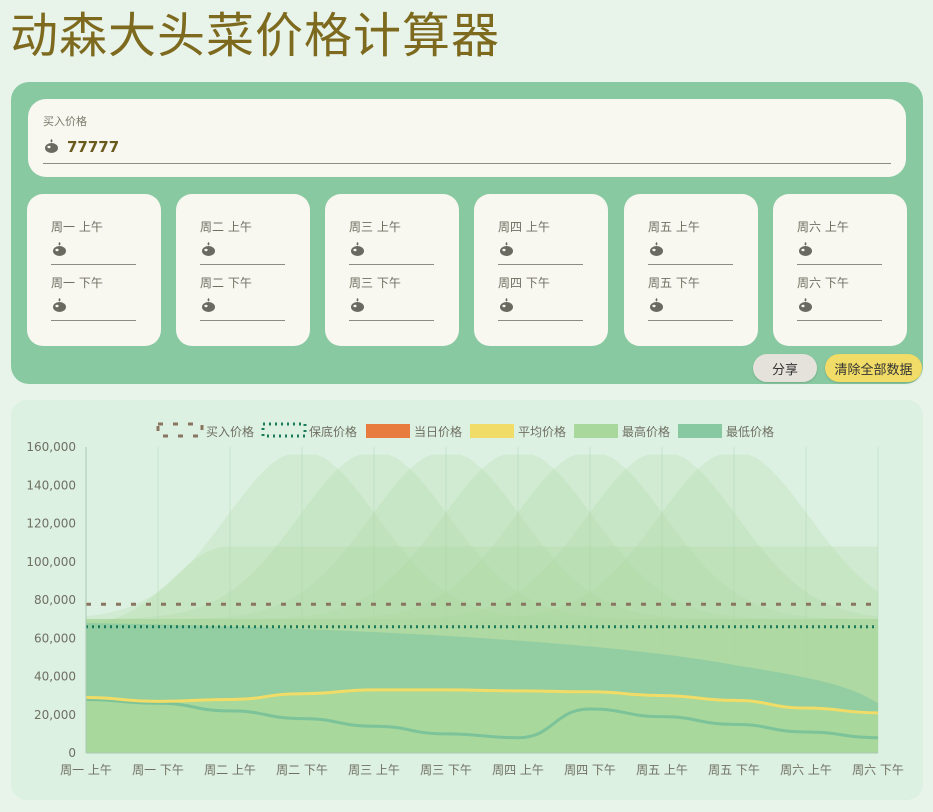 The height and width of the screenshot is (812, 933). What do you see at coordinates (590, 770) in the screenshot?
I see `x-tick-label: 周四 下午` at bounding box center [590, 770].